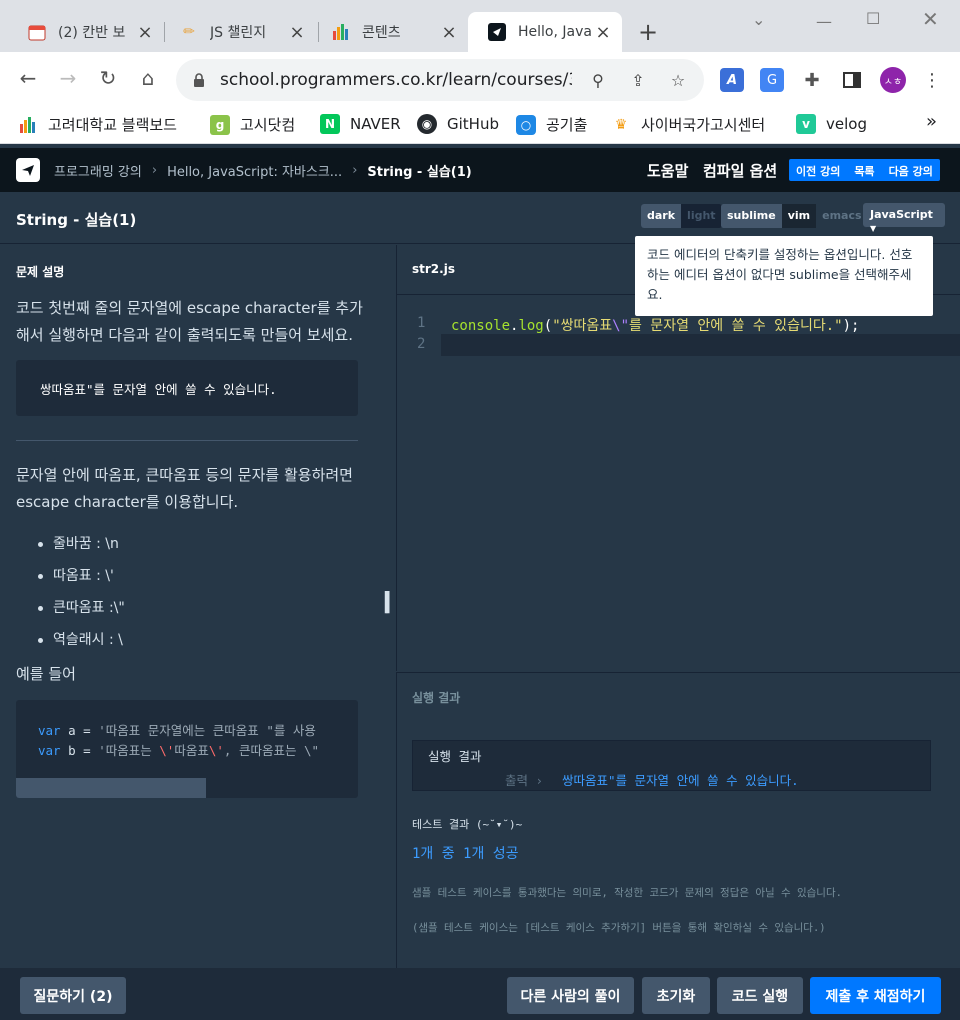 The image size is (960, 1020). What do you see at coordinates (111, 788) in the screenshot?
I see `horizontal-scrollbar` at bounding box center [111, 788].